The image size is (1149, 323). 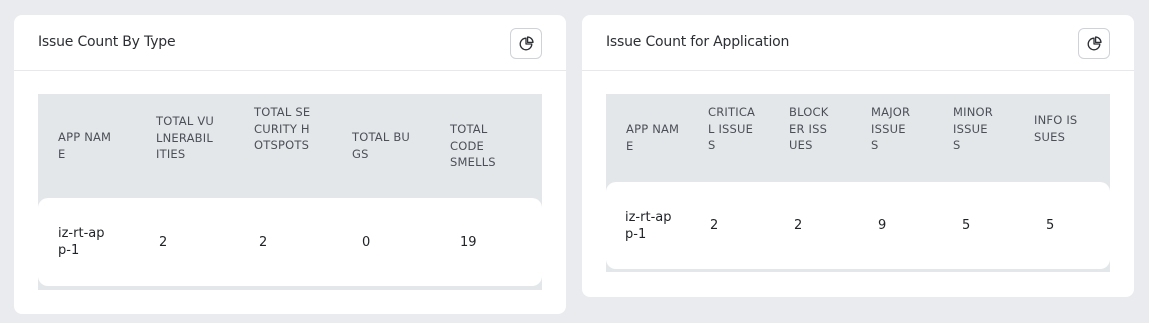 What do you see at coordinates (1050, 225) in the screenshot?
I see `cell-info-issues: 5` at bounding box center [1050, 225].